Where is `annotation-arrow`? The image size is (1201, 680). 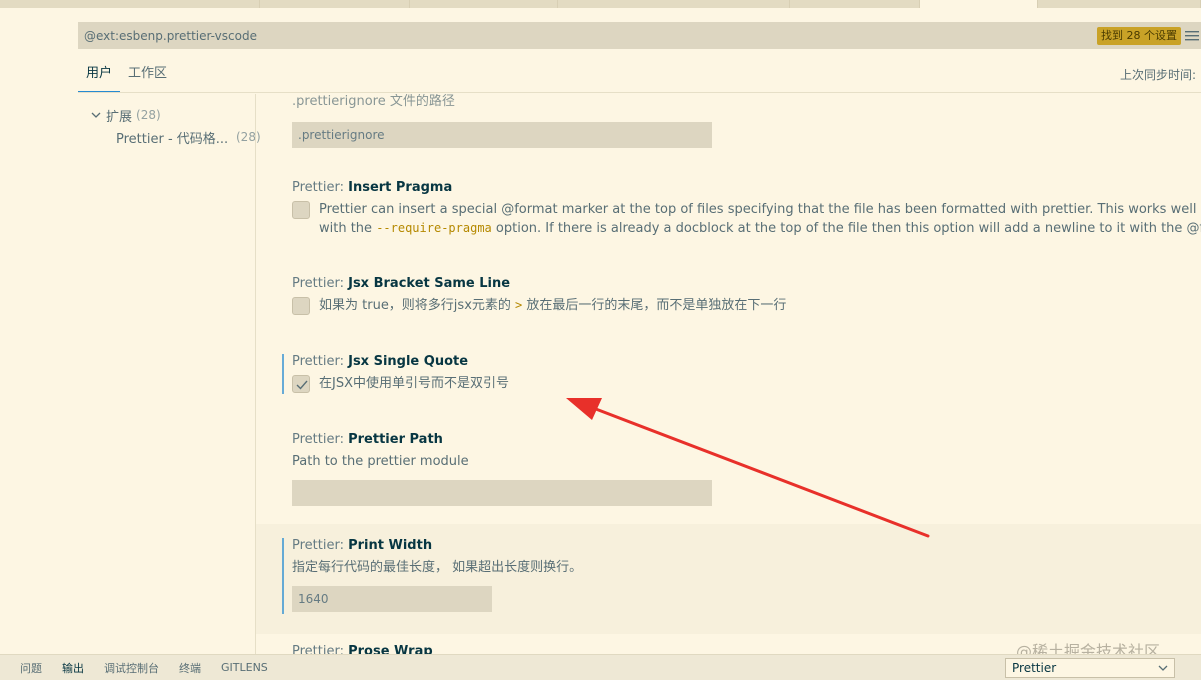 annotation-arrow is located at coordinates (748, 468).